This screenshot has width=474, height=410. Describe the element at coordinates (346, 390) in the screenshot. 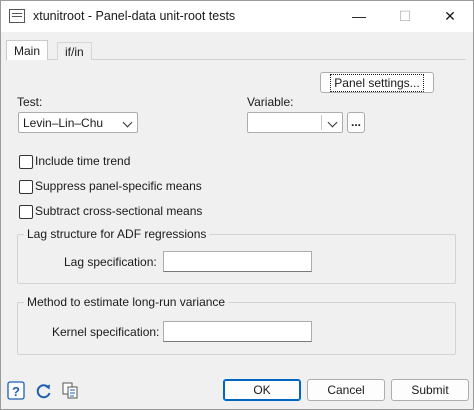

I see `cancel-button: Cancel` at that location.